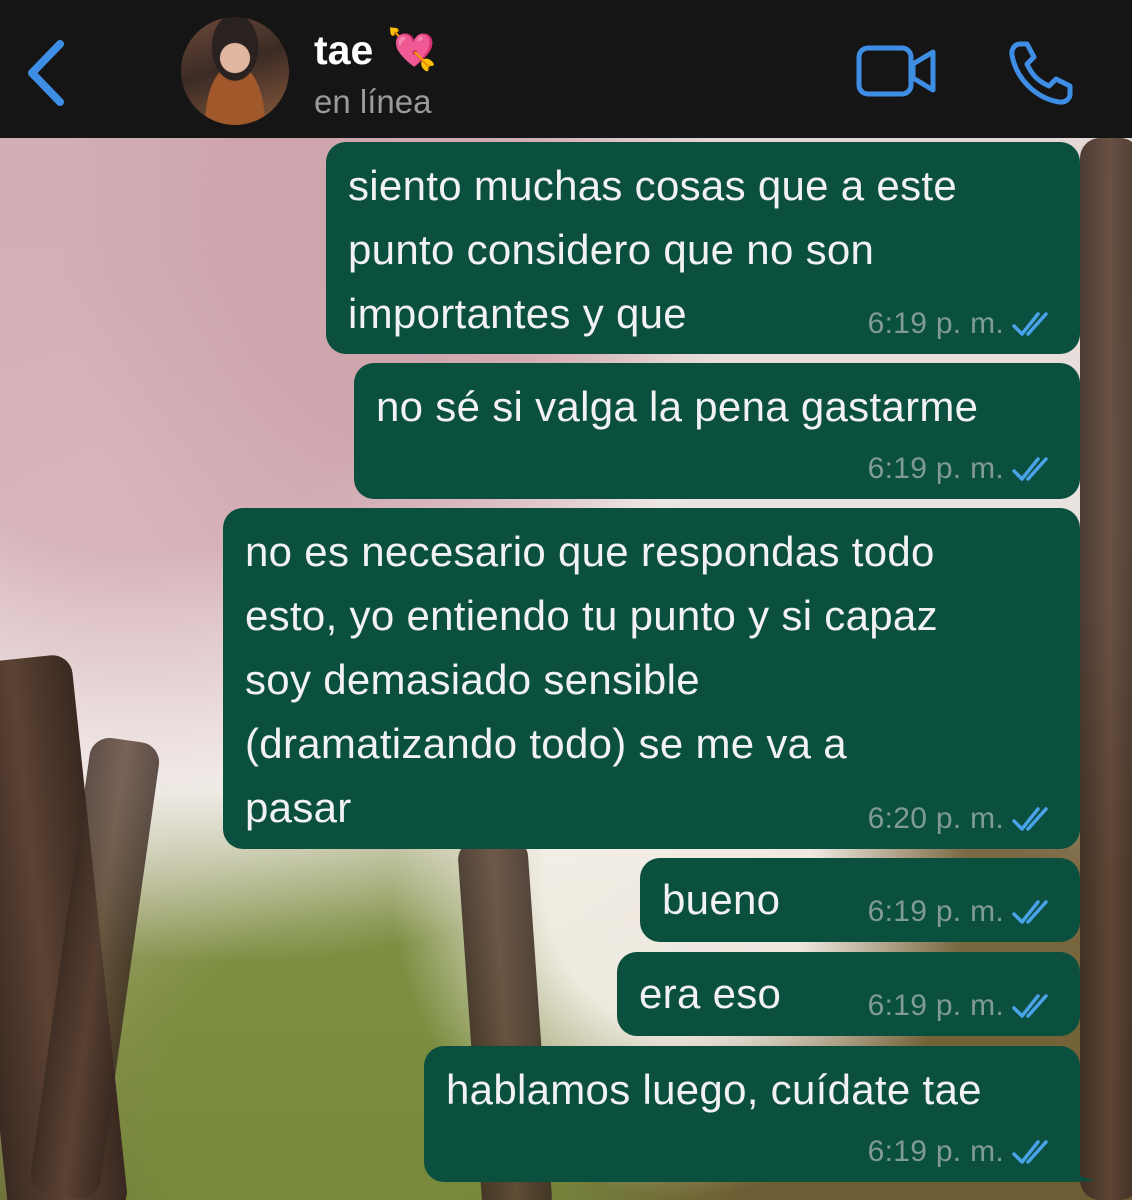  Describe the element at coordinates (848, 994) in the screenshot. I see `message-bubble: era eso 6:19 p. m.` at that location.